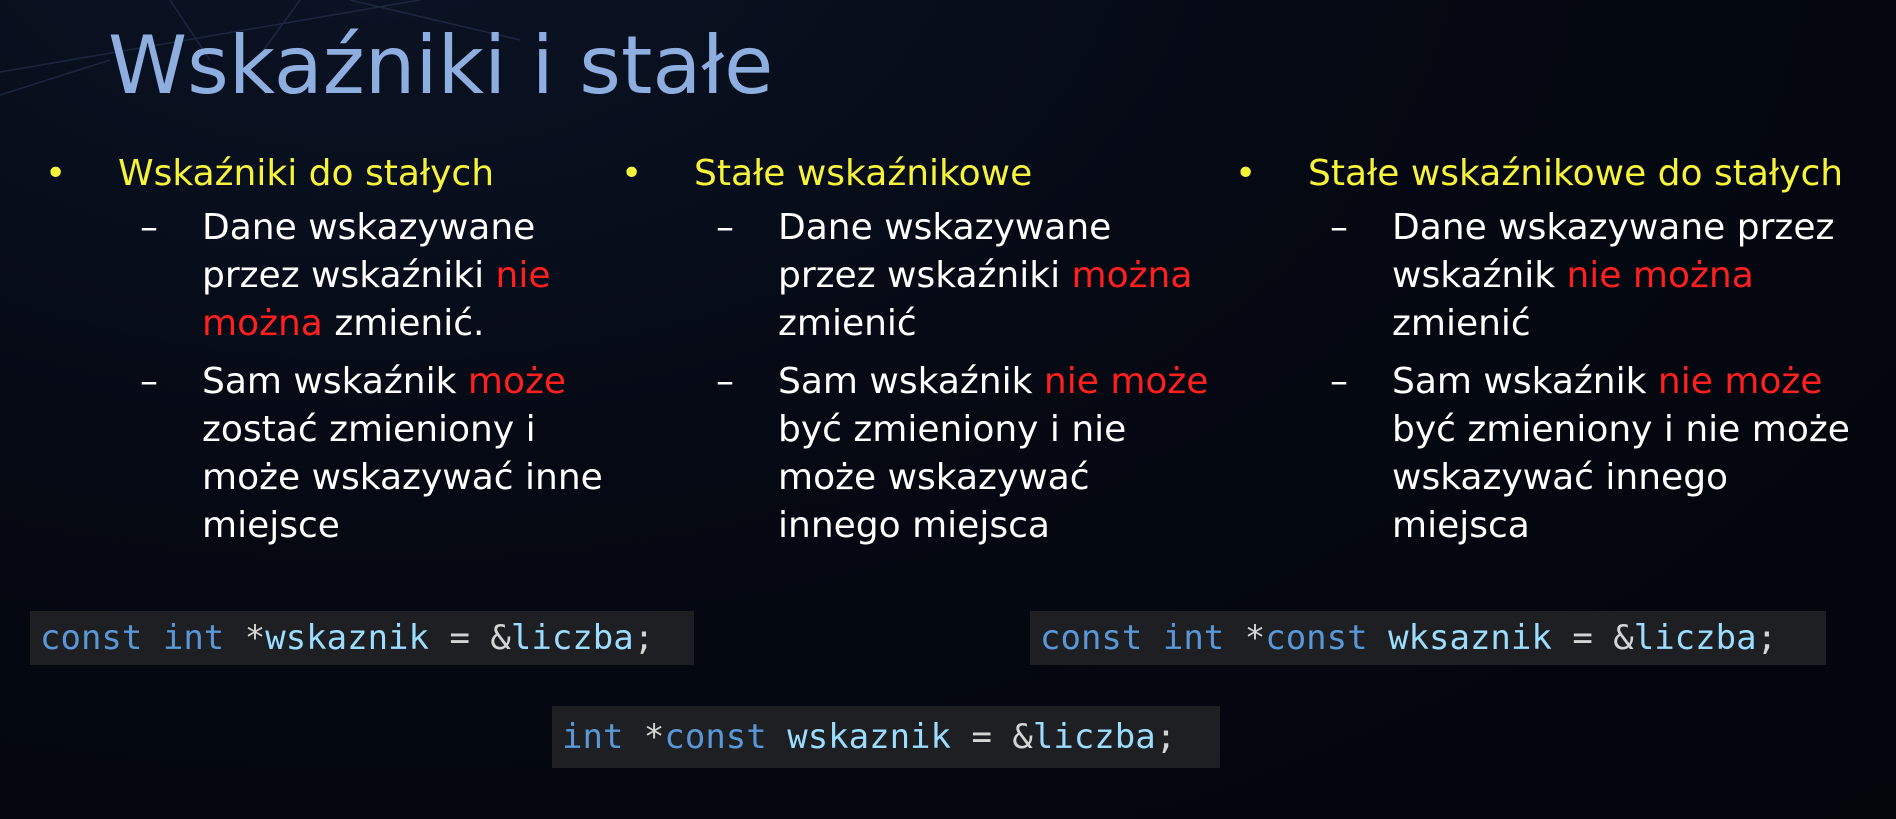 This screenshot has height=819, width=1896. I want to click on text-line: być zmieniony i nie może, so click(1621, 430).